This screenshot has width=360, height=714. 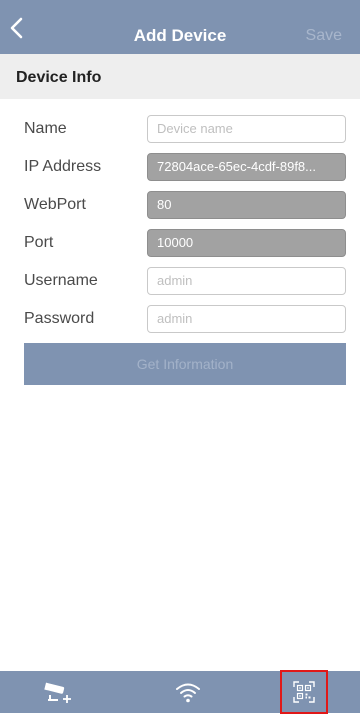 I want to click on bottom-tab-bar, so click(x=180, y=692).